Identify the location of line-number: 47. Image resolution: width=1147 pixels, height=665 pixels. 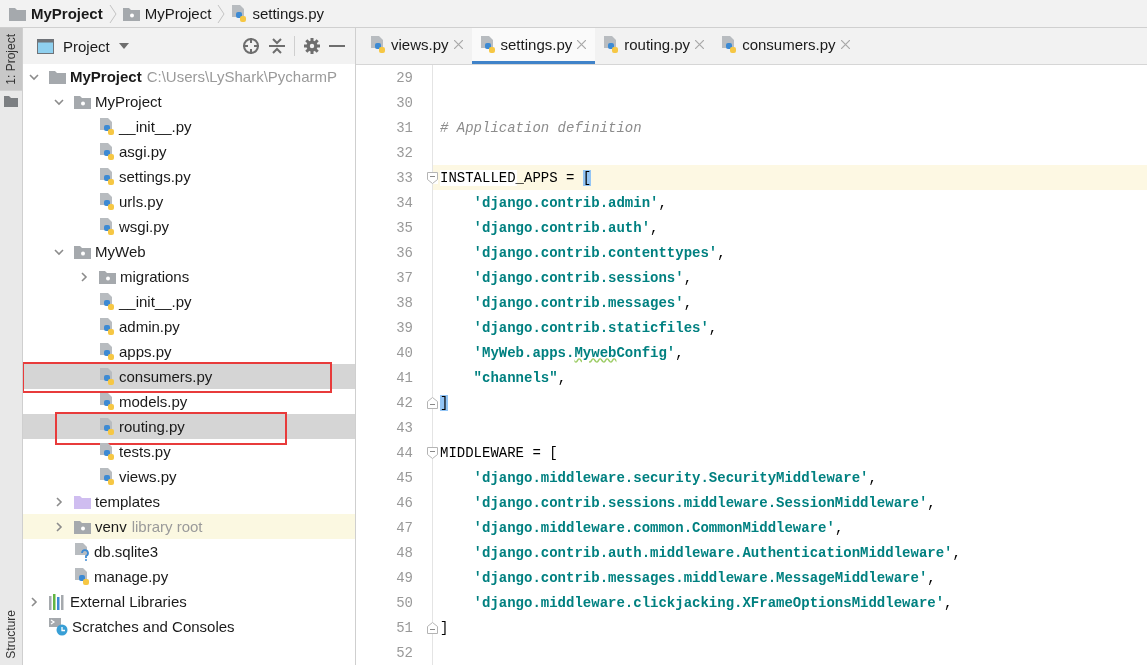
(404, 527).